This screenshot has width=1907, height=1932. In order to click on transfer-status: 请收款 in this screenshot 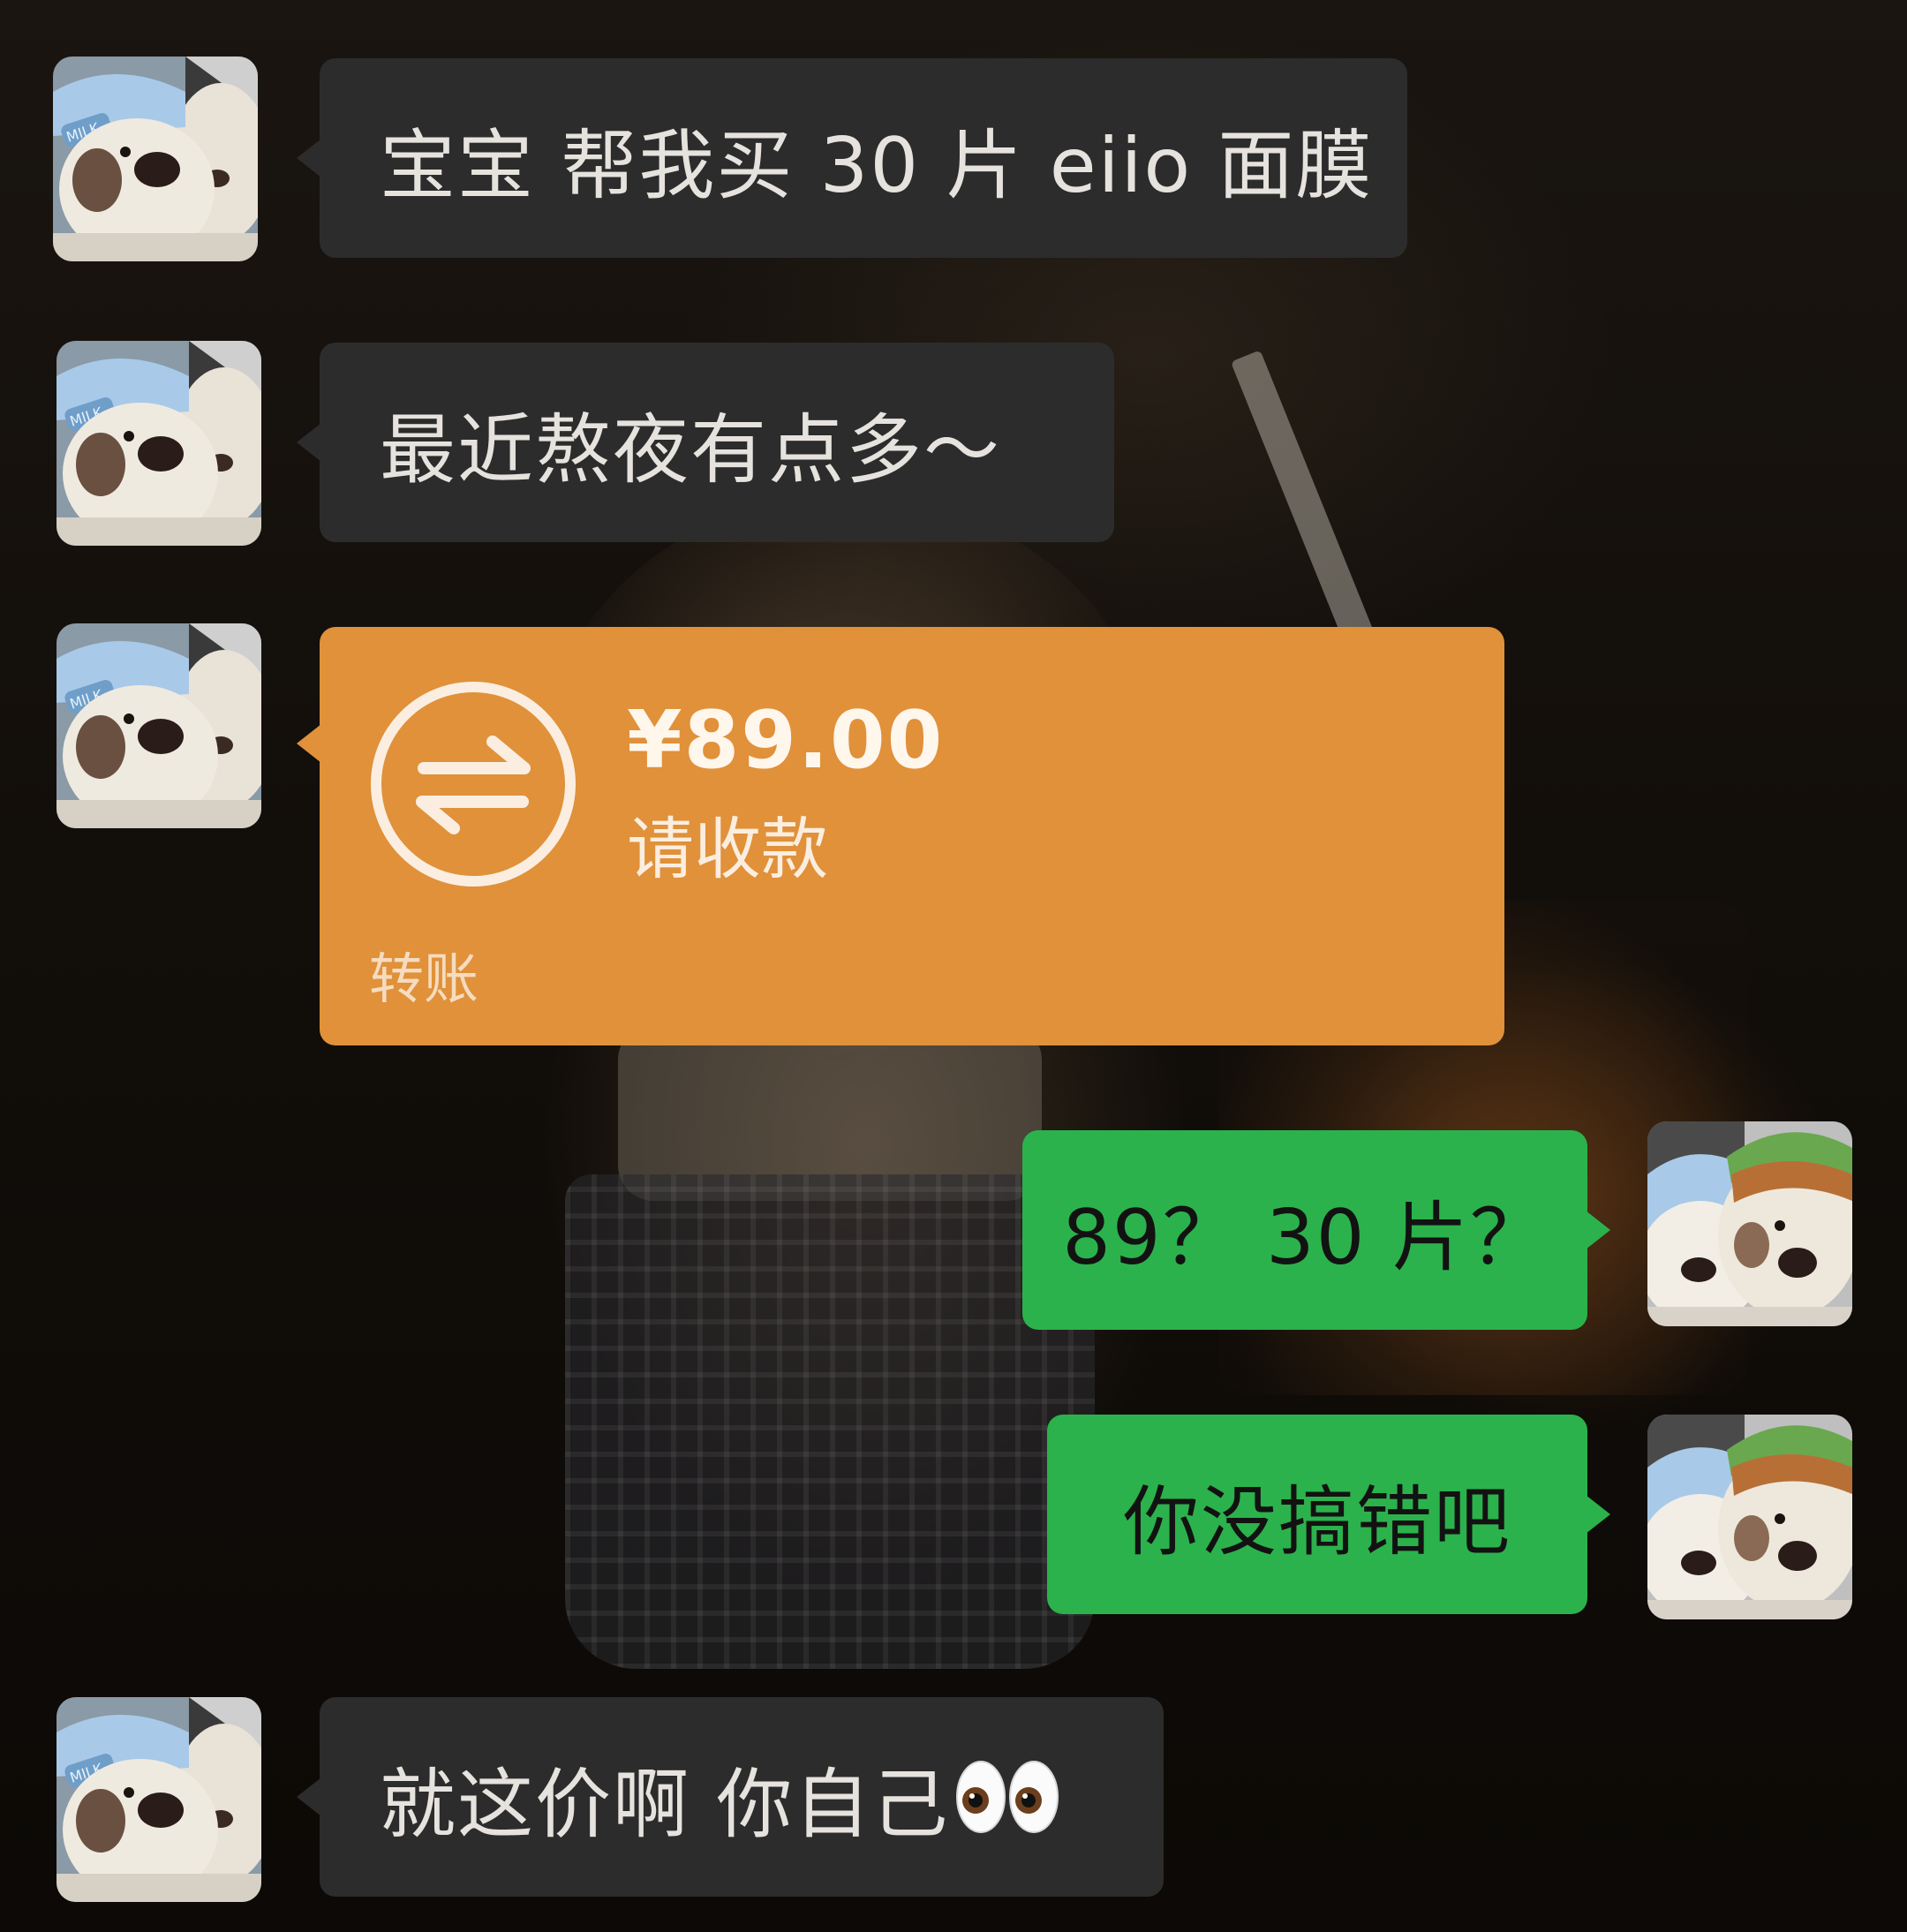, I will do `click(727, 849)`.